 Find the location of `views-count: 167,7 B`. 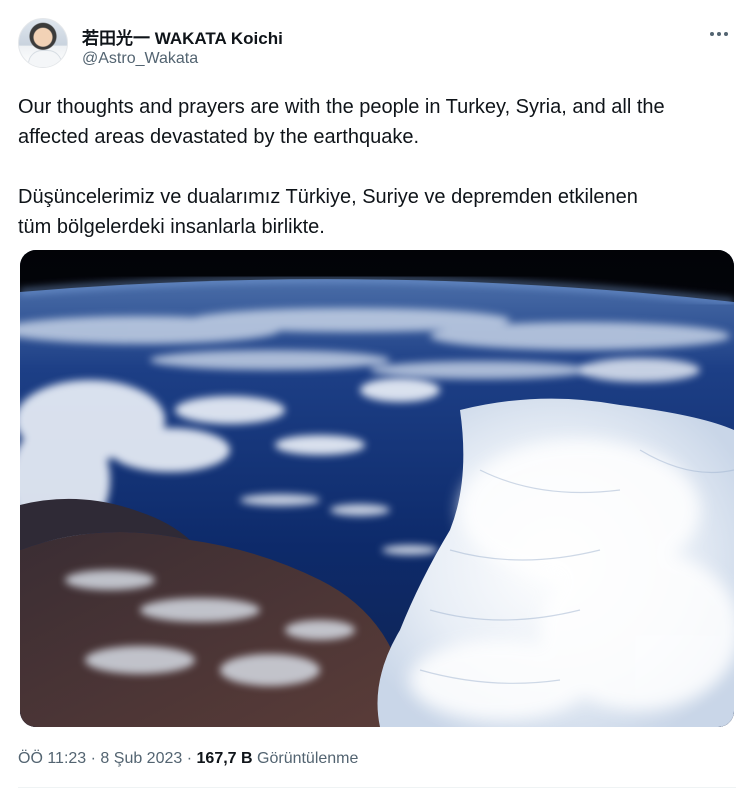

views-count: 167,7 B is located at coordinates (224, 758).